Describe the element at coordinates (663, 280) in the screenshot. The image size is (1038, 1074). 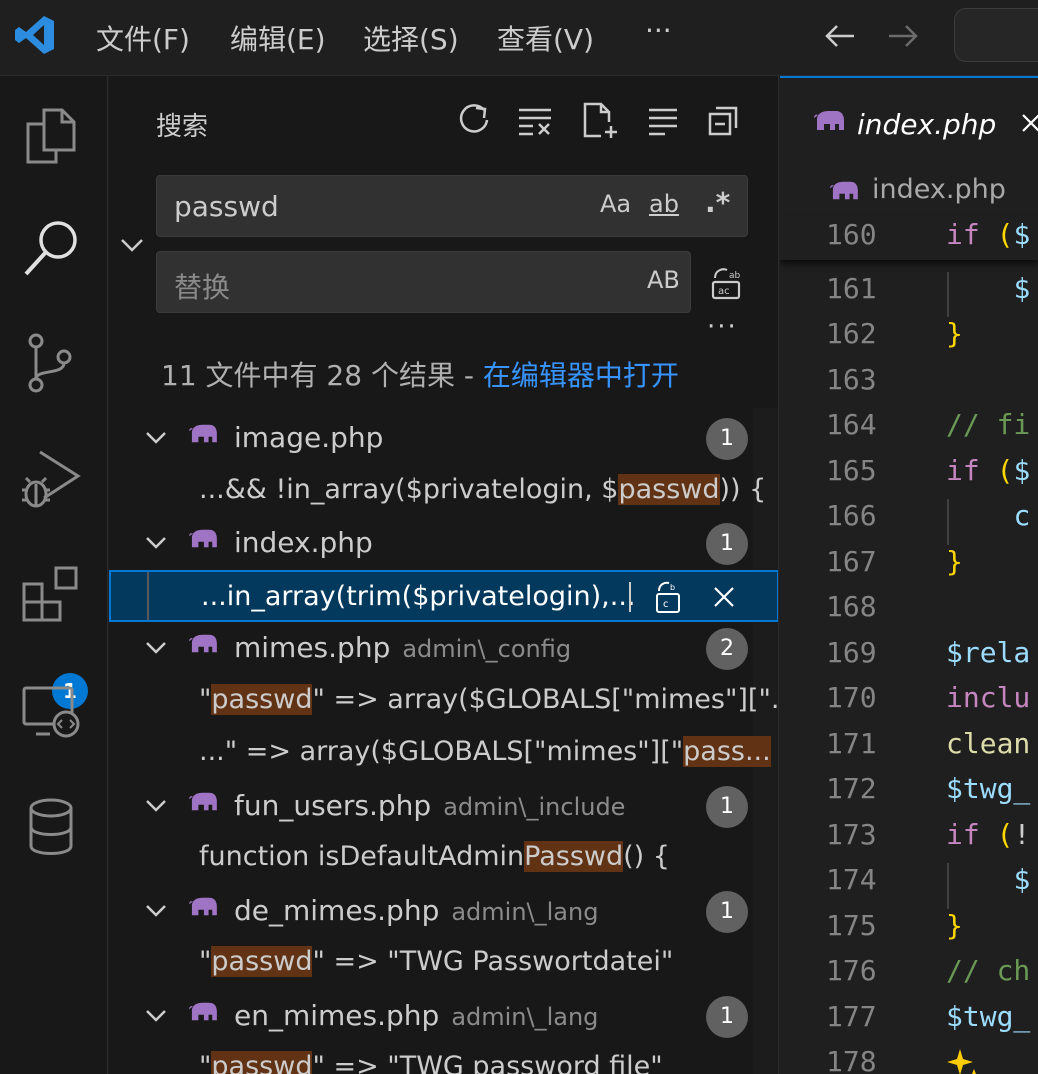
I see `preserve-case-toggle: AB` at that location.